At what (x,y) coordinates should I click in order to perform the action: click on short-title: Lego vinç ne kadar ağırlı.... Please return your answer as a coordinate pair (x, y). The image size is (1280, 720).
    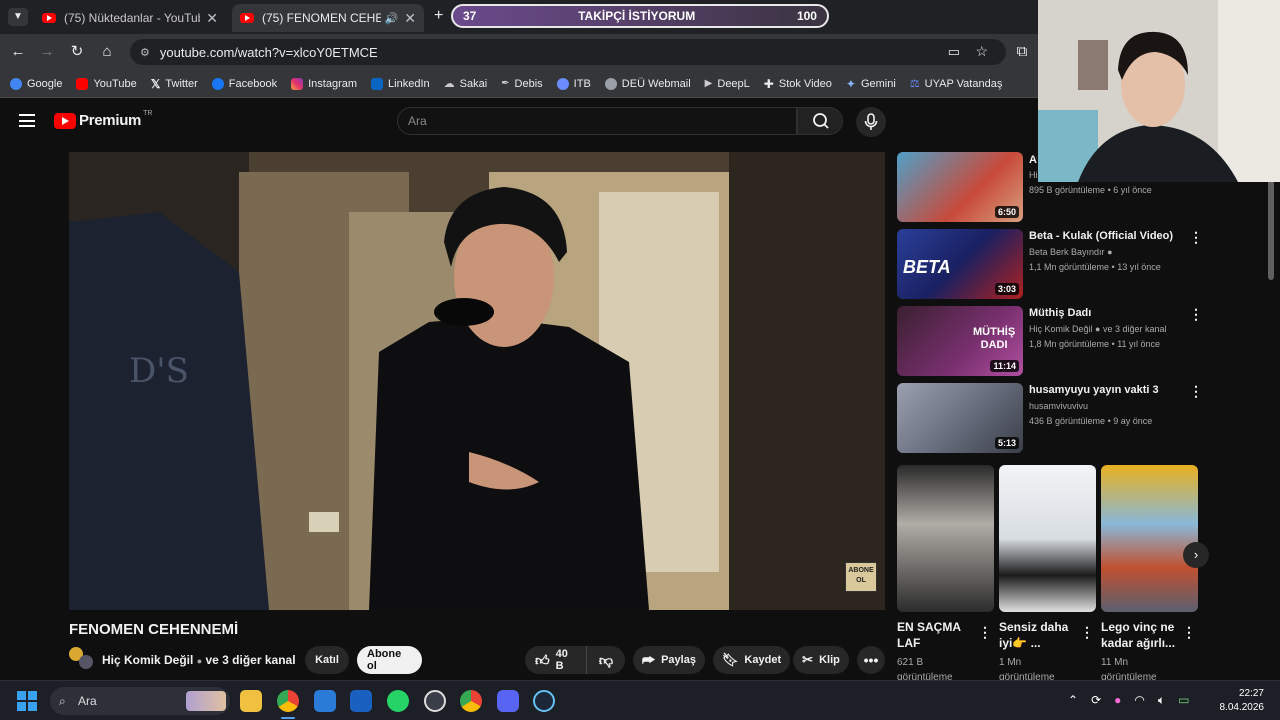
    Looking at the image, I should click on (1141, 635).